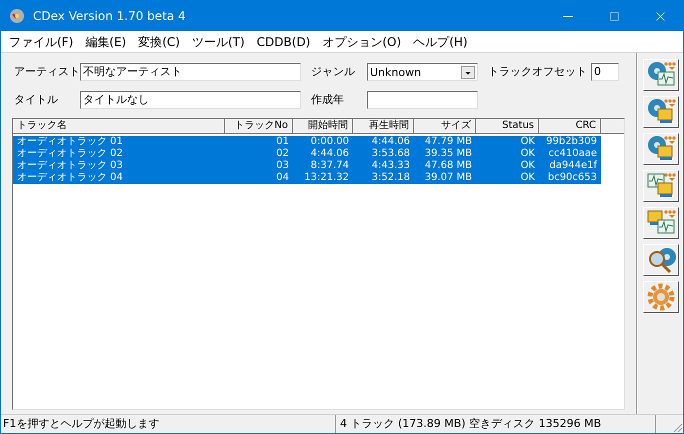 This screenshot has width=684, height=434. Describe the element at coordinates (159, 41) in the screenshot. I see `menu-item: 変換(C)` at that location.